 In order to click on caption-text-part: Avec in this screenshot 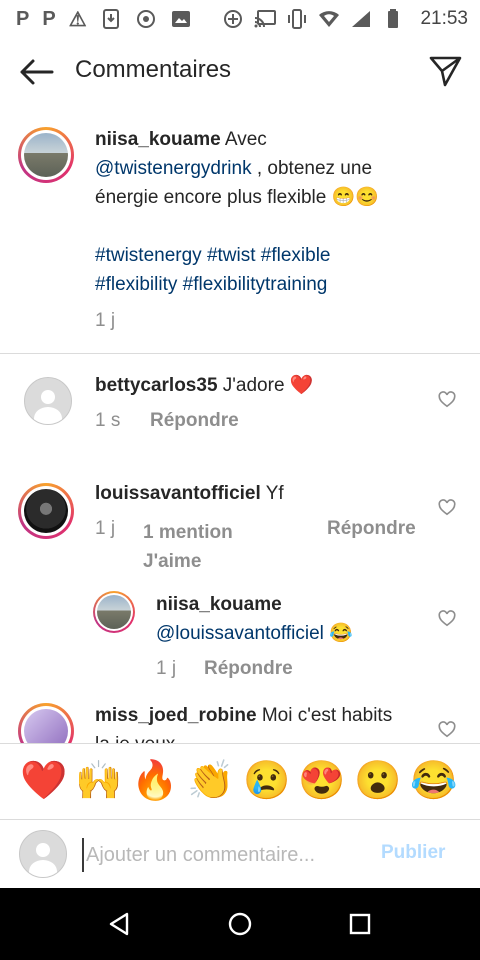, I will do `click(243, 139)`.